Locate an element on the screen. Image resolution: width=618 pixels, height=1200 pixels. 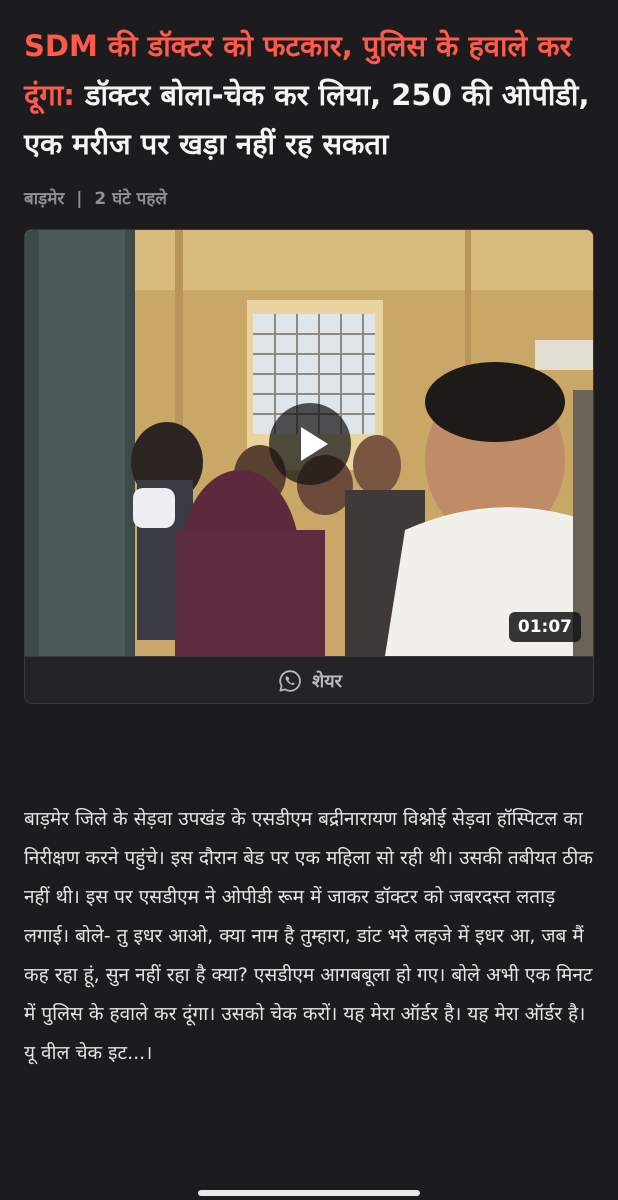
article-location: बाड़मेर is located at coordinates (44, 199).